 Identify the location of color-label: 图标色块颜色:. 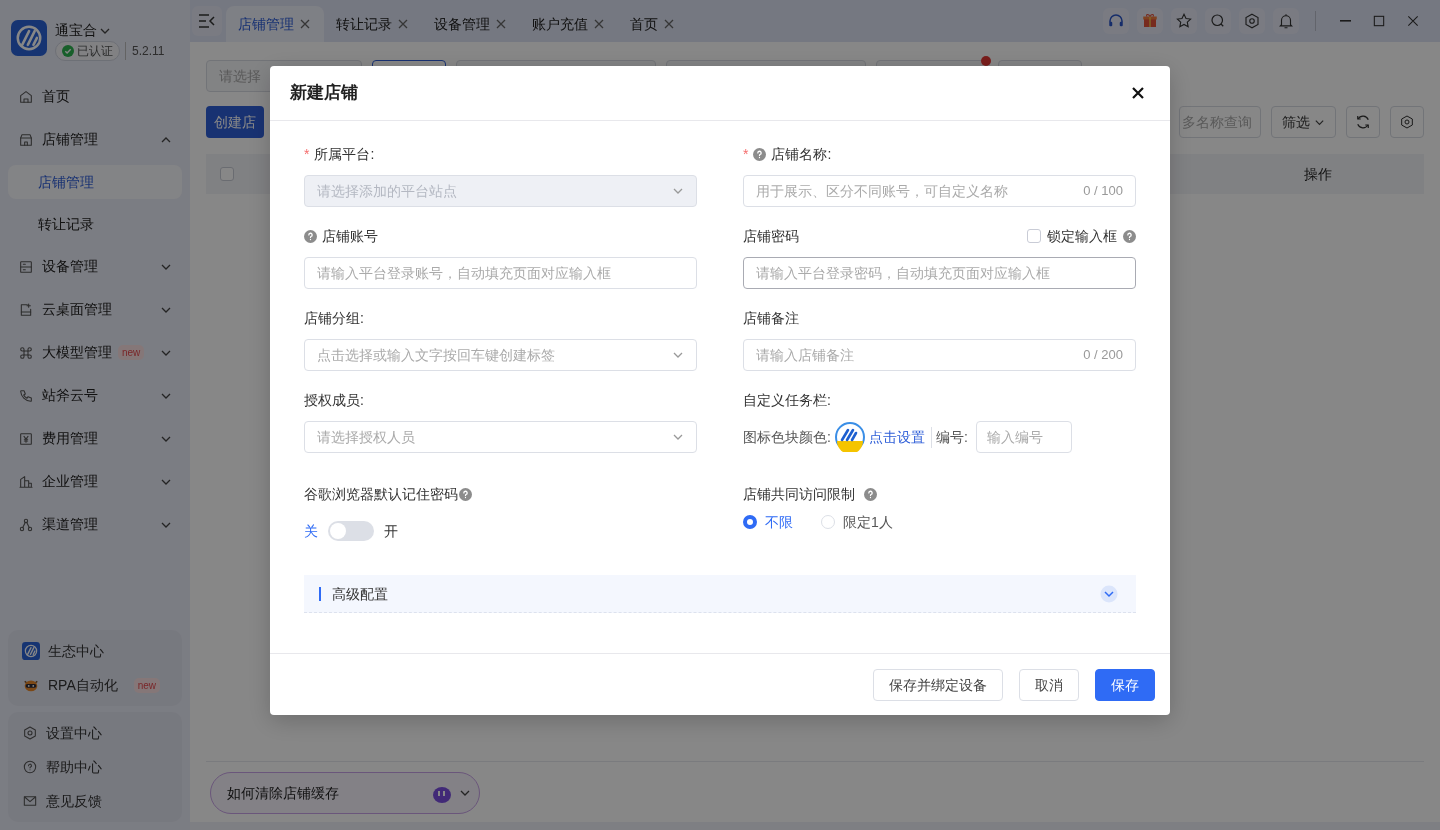
(787, 437).